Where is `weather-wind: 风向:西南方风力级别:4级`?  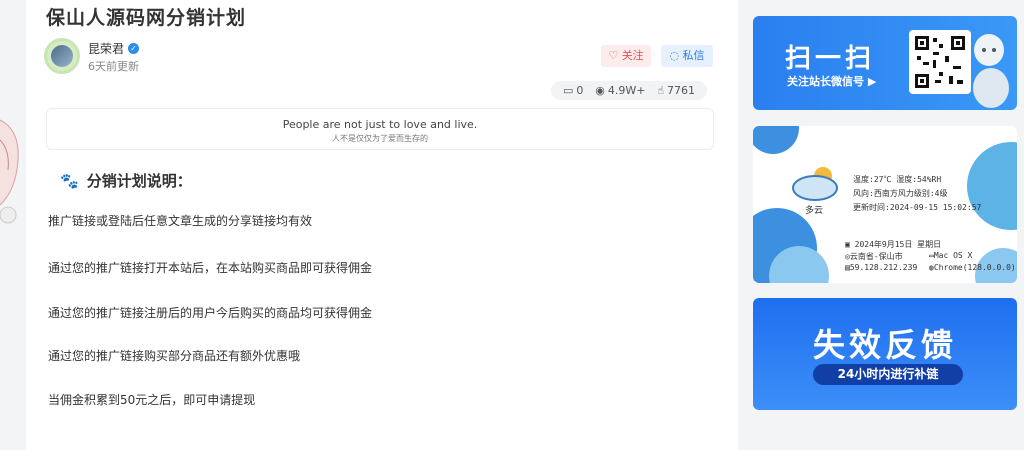
weather-wind: 风向:西南方风力级别:4级 is located at coordinates (900, 193).